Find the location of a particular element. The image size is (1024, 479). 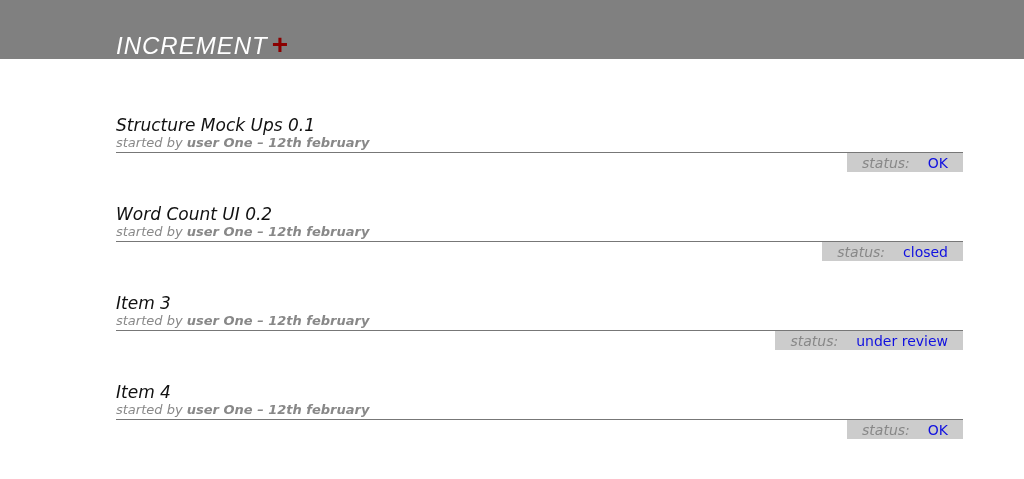

item-title: Item 4 is located at coordinates (539, 392).